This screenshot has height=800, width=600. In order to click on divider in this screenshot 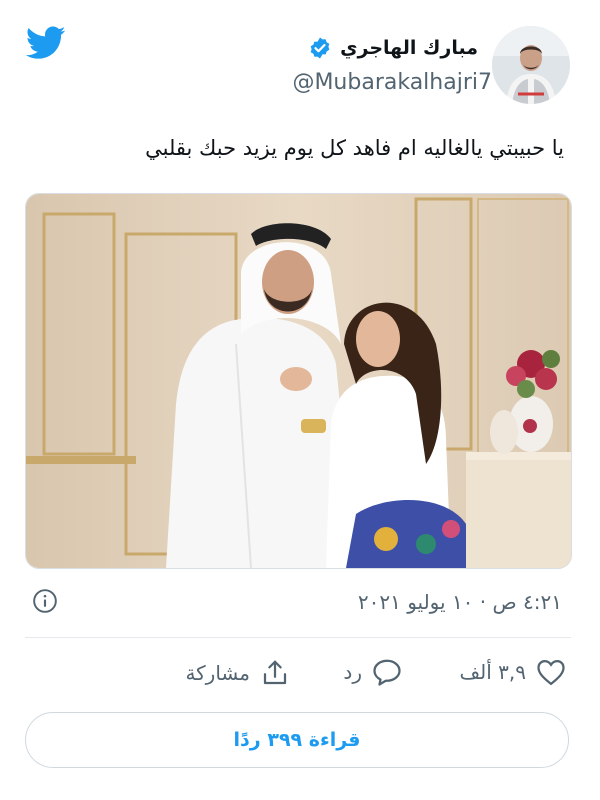, I will do `click(298, 637)`.